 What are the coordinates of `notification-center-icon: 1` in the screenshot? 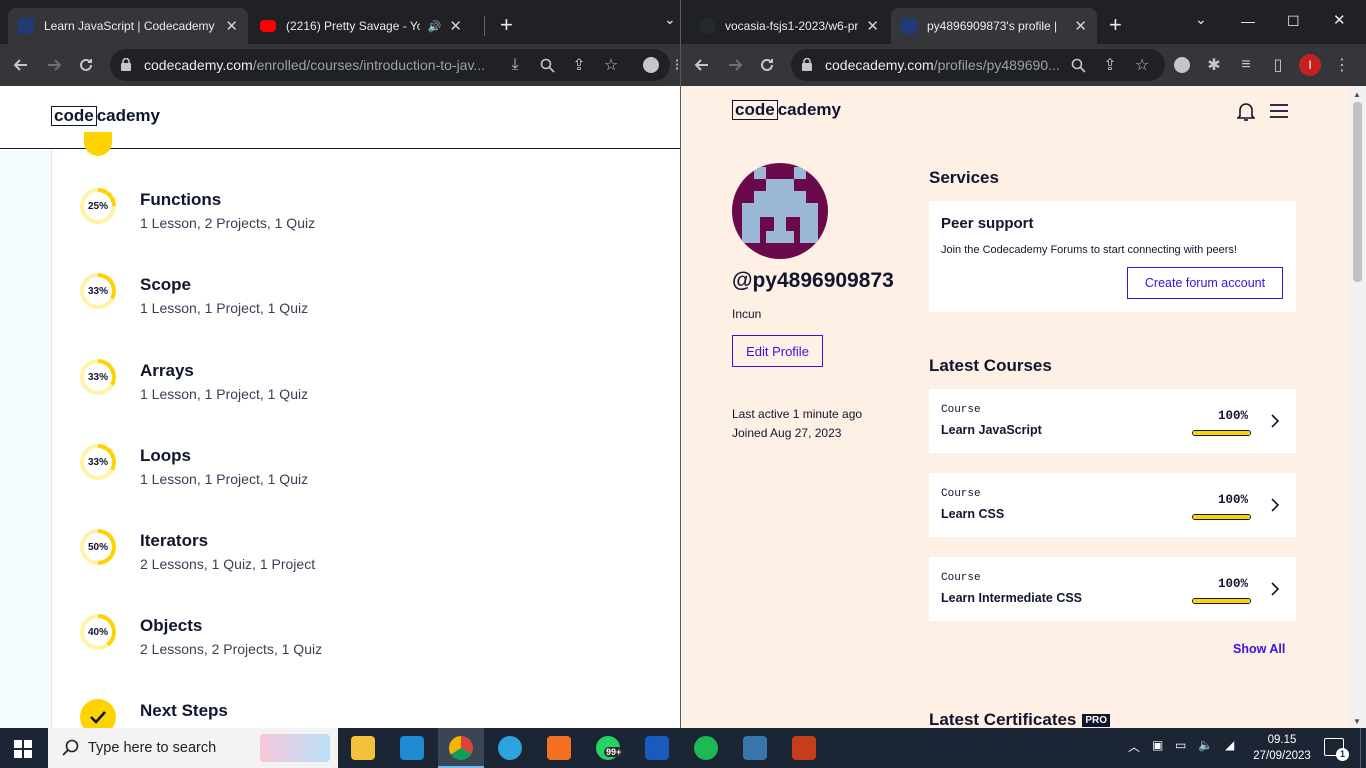 It's located at (1336, 749).